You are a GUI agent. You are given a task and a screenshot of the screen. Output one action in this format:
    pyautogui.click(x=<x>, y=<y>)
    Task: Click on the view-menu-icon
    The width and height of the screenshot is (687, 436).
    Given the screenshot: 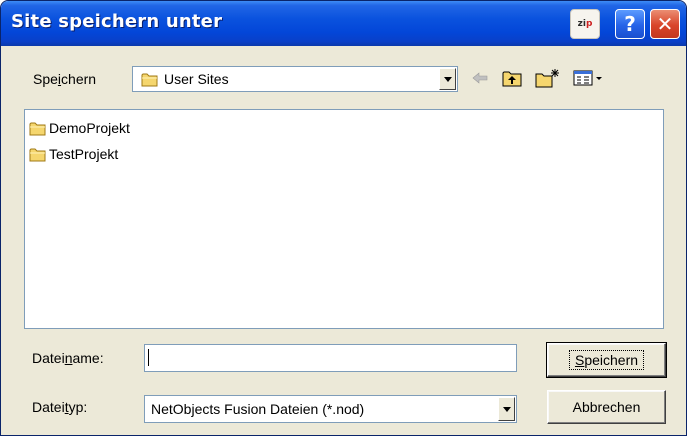 What is the action you would take?
    pyautogui.click(x=587, y=78)
    